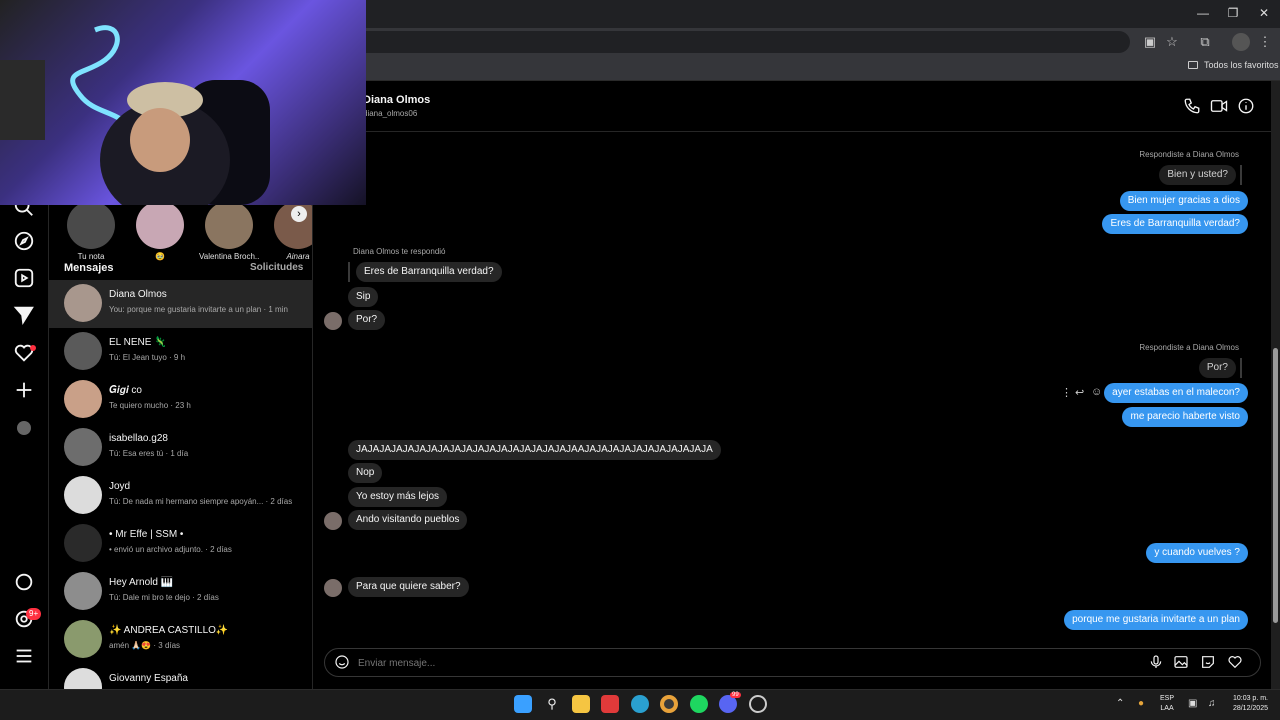 The image size is (1280, 720). I want to click on outgoing-message: Eres de Barranquilla verdad?, so click(1175, 224).